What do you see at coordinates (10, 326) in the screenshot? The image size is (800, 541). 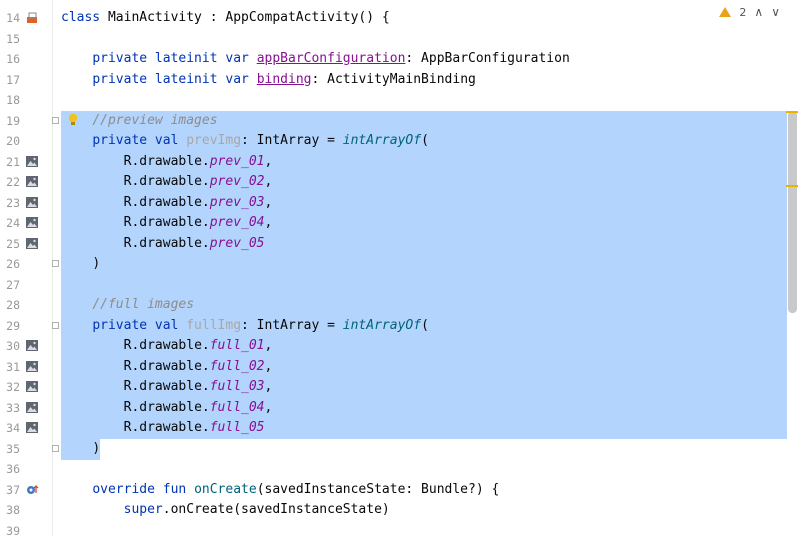 I see `line-number: 29` at bounding box center [10, 326].